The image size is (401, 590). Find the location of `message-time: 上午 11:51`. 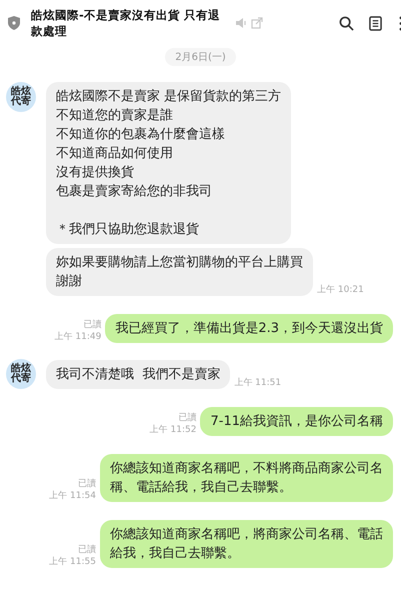

message-time: 上午 11:51 is located at coordinates (258, 383).